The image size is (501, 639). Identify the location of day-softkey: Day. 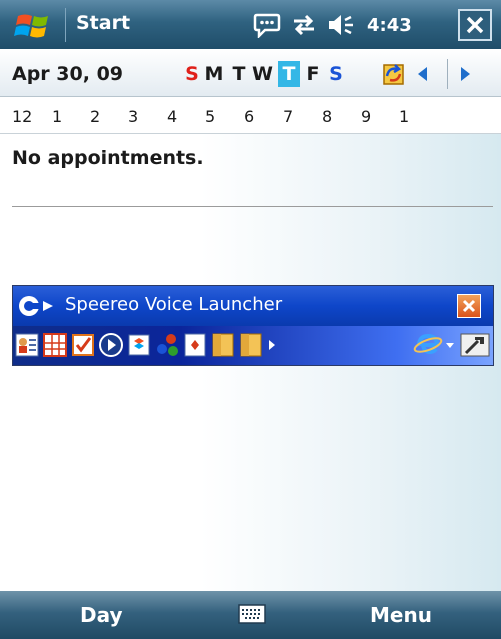
(101, 615).